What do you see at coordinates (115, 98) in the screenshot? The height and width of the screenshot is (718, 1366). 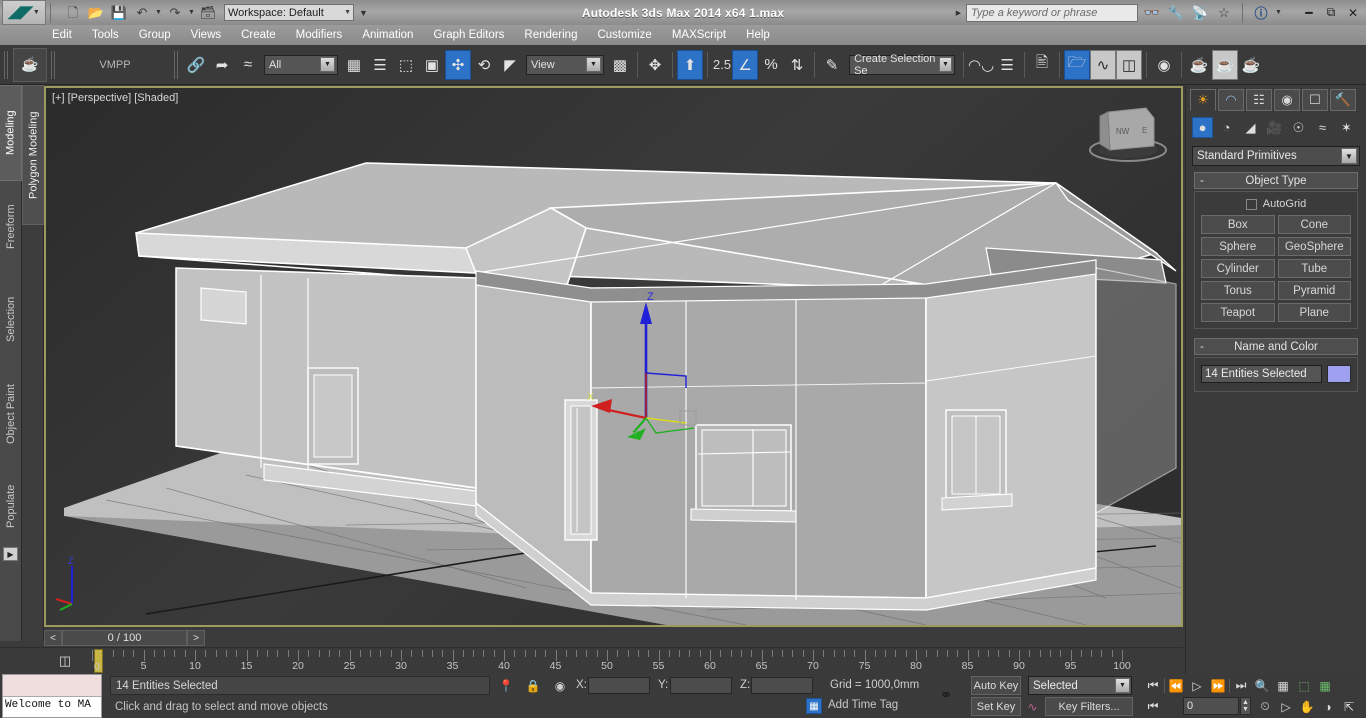 I see `viewport-label: [+] [Perspective] [Shaded]` at bounding box center [115, 98].